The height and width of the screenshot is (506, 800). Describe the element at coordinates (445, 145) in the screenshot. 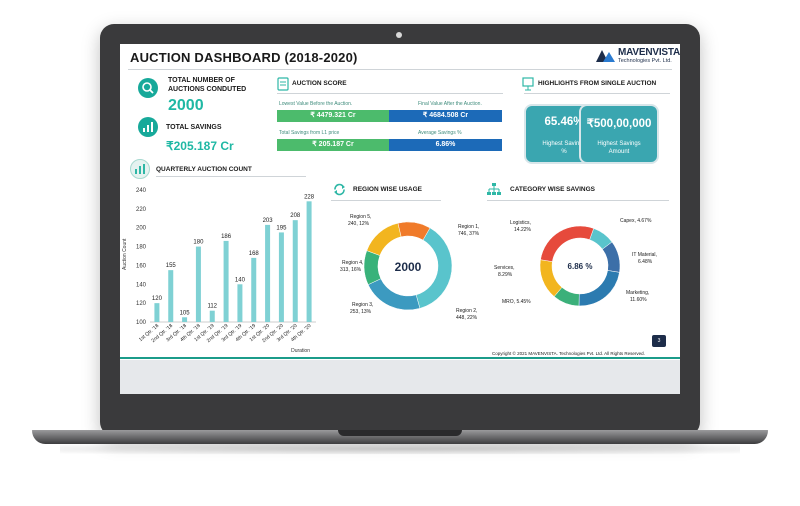

I see `avg-savings-bar: 6.86%` at that location.